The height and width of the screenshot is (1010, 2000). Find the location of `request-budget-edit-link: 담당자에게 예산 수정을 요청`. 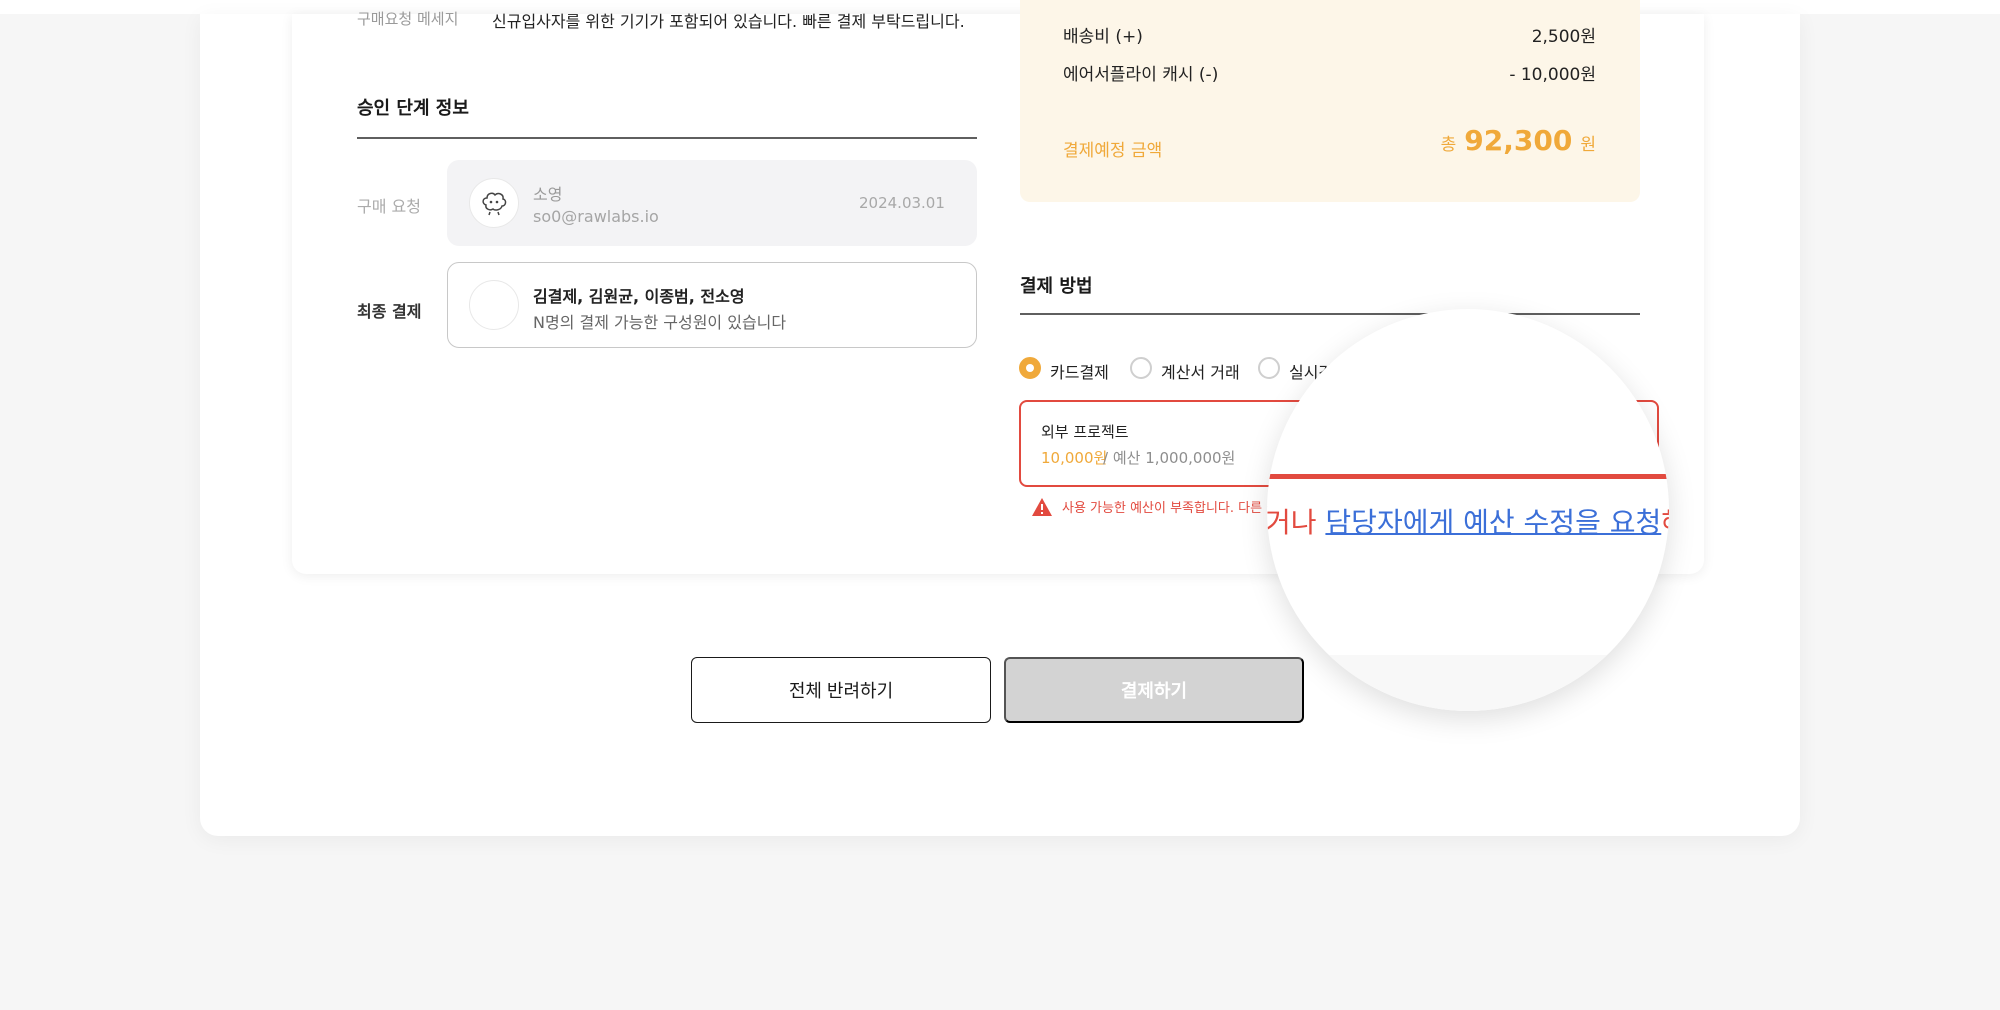

request-budget-edit-link: 담당자에게 예산 수정을 요청 is located at coordinates (1493, 522).